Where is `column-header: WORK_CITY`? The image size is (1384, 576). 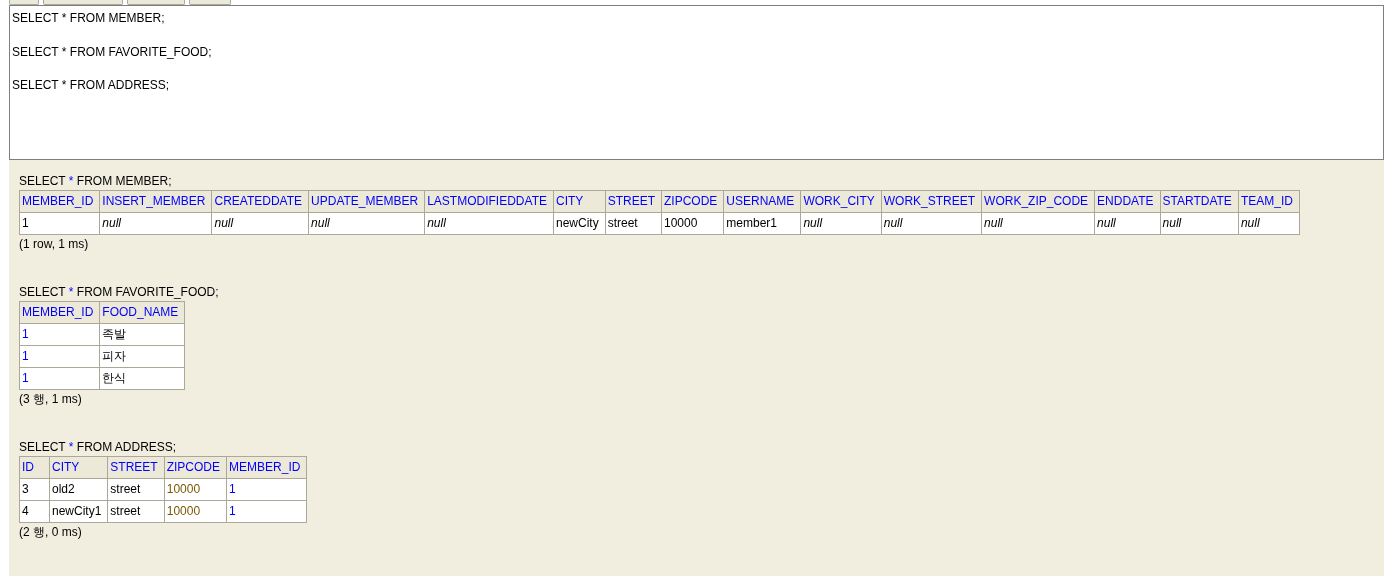 column-header: WORK_CITY is located at coordinates (841, 201).